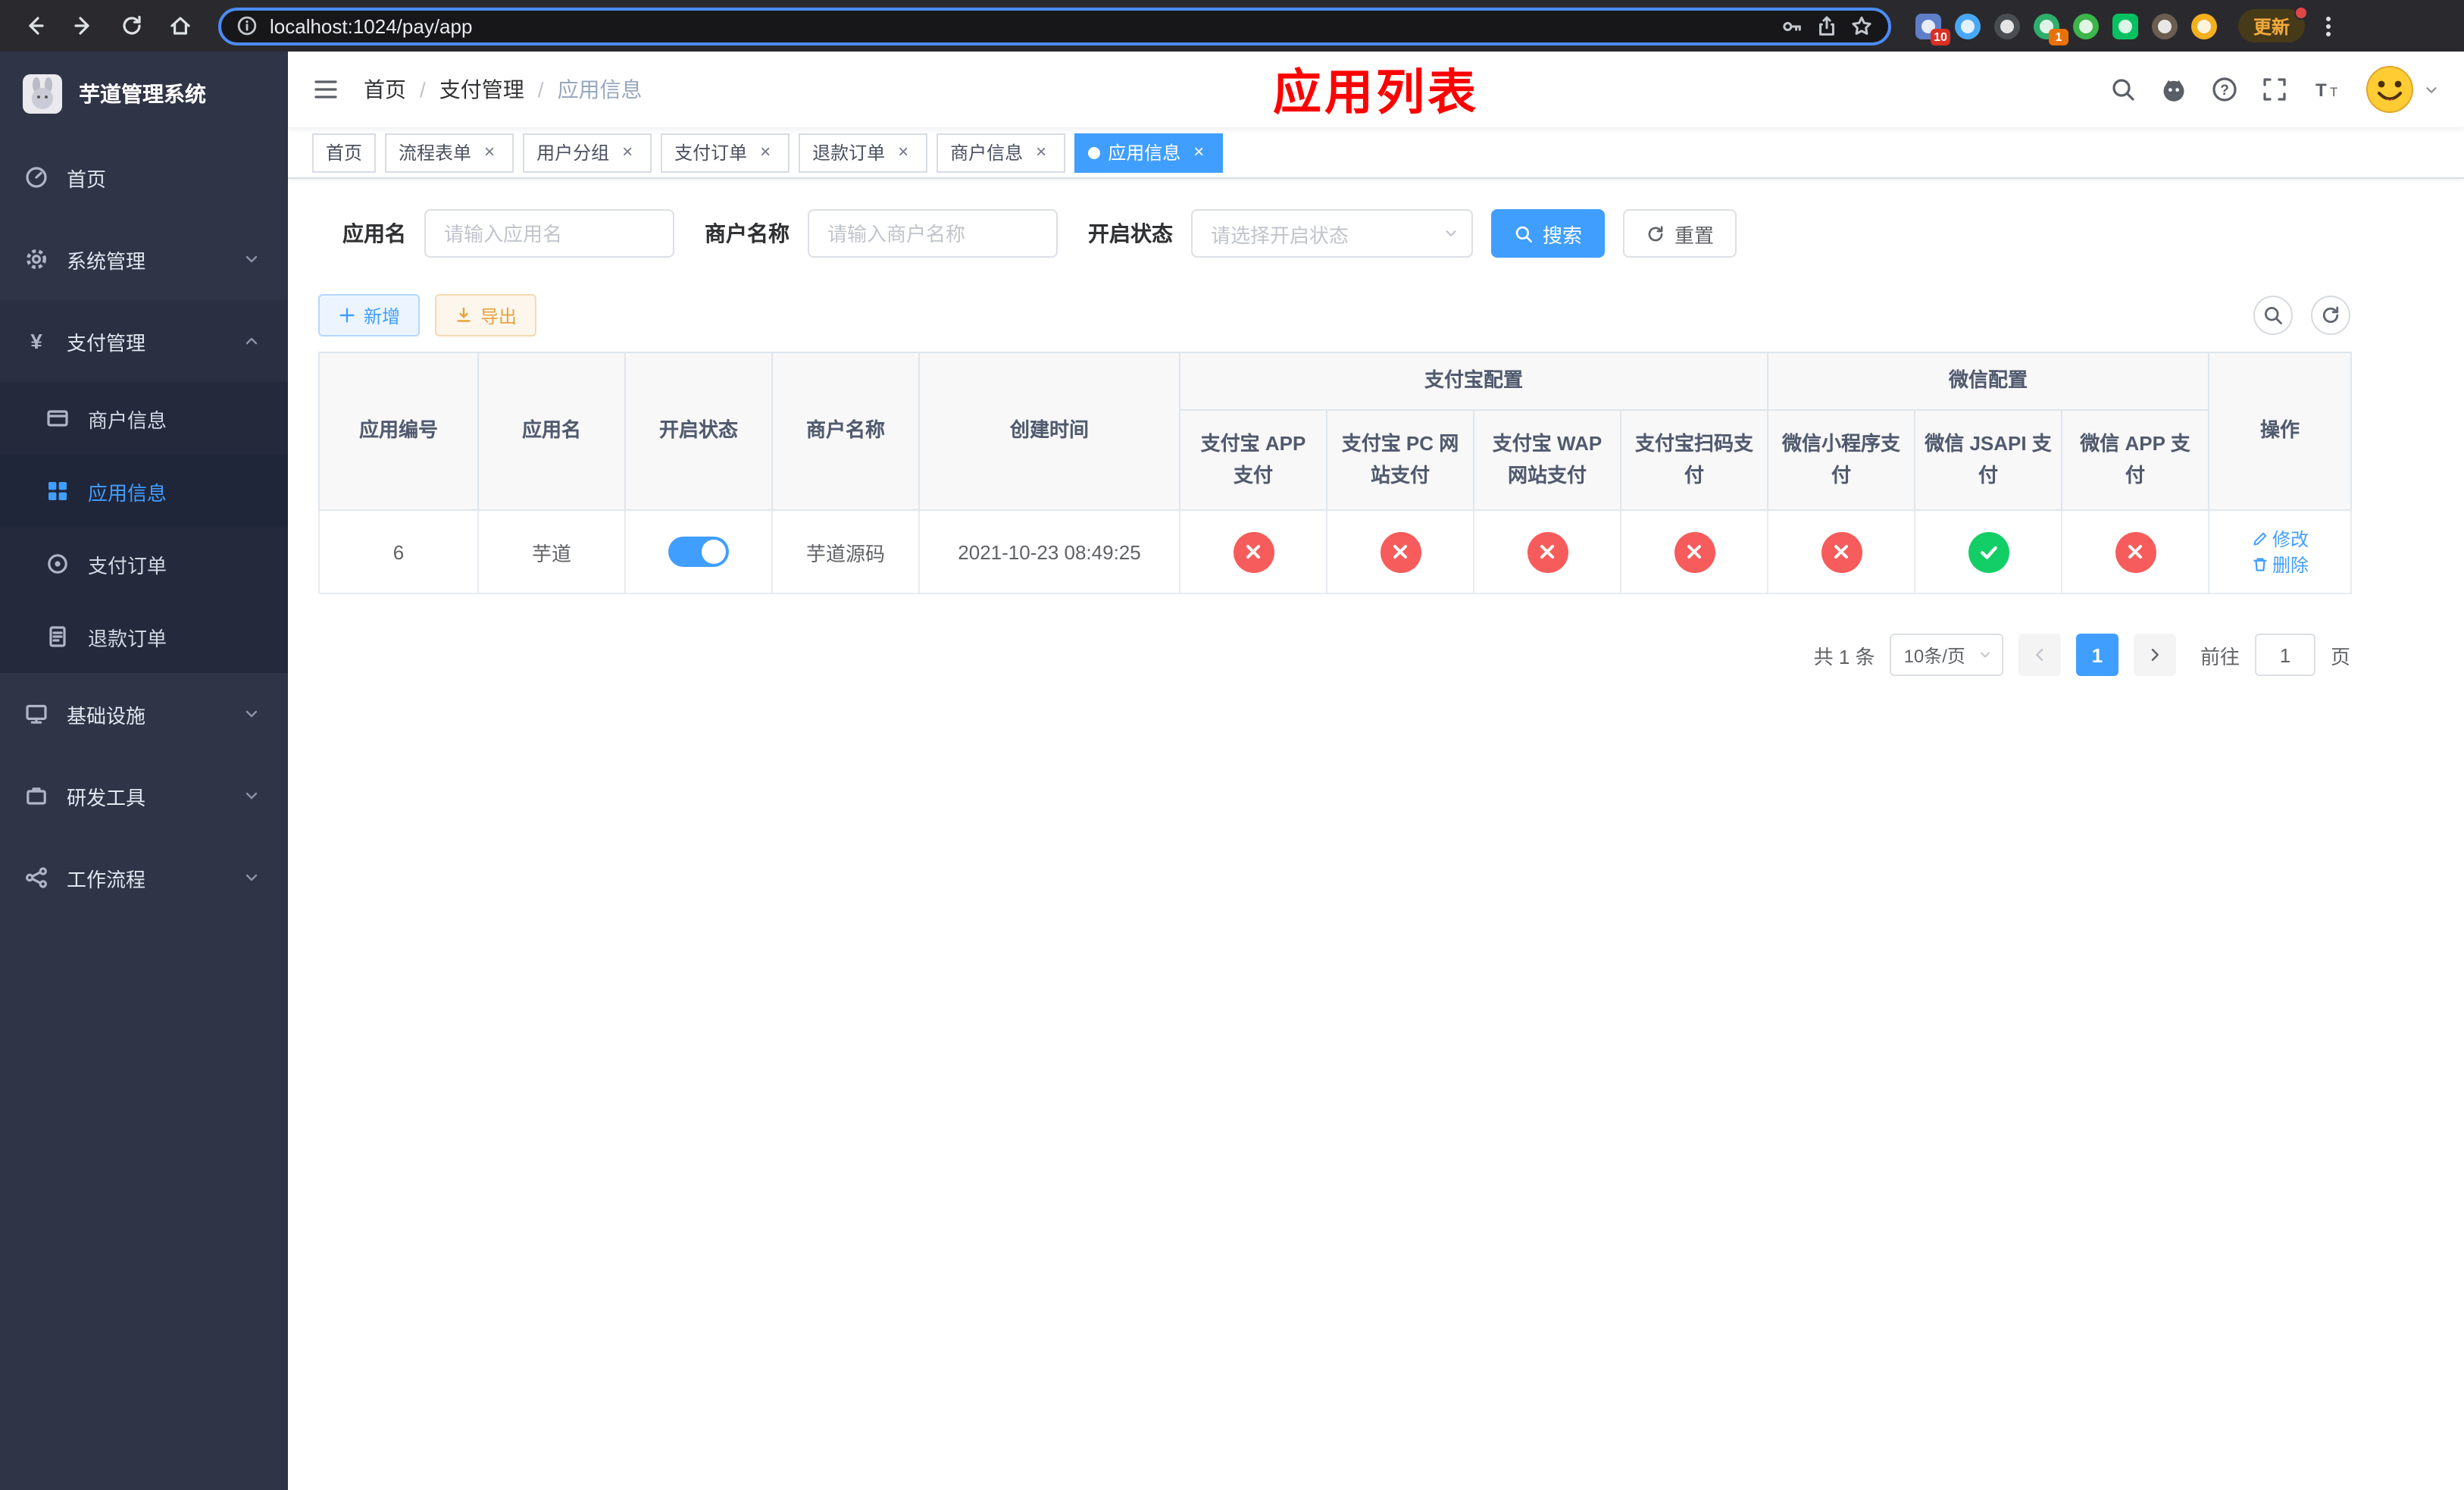 The image size is (2464, 1490). I want to click on password-key-icon, so click(1792, 26).